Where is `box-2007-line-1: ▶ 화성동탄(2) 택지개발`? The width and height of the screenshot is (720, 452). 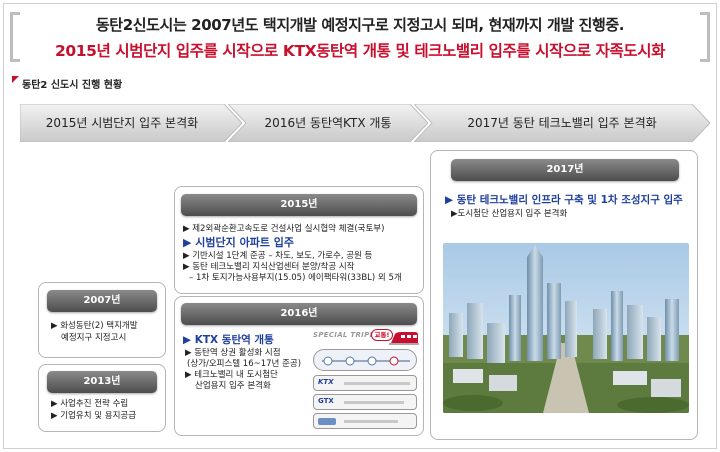 box-2007-line-1: ▶ 화성동탄(2) 택지개발 is located at coordinates (94, 326).